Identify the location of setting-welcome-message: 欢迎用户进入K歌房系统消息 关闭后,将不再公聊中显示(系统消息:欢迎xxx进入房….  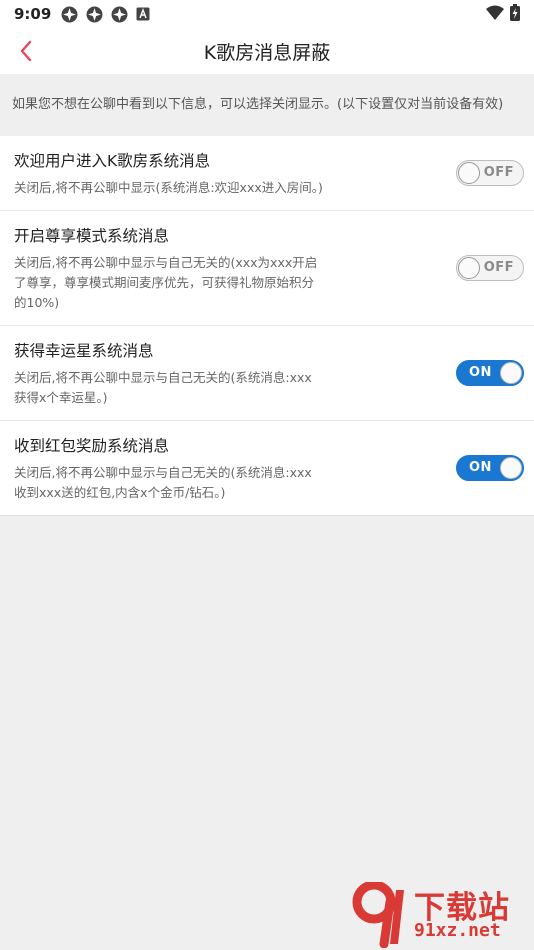
(267, 173).